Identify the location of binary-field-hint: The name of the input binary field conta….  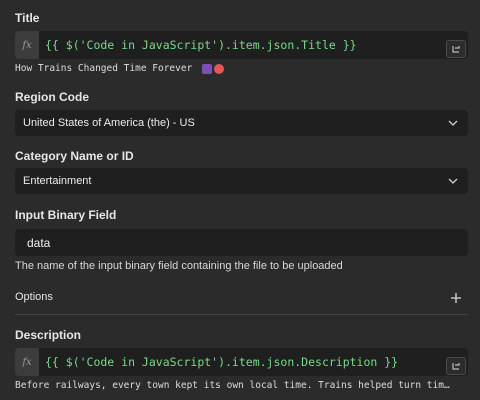
(179, 266).